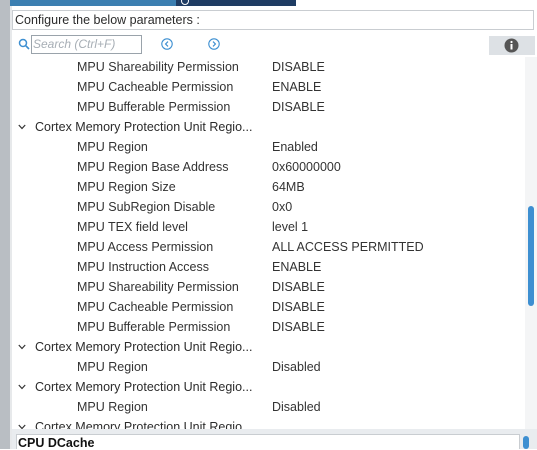 This screenshot has height=450, width=537. I want to click on circle-chevron-left-icon, so click(167, 44).